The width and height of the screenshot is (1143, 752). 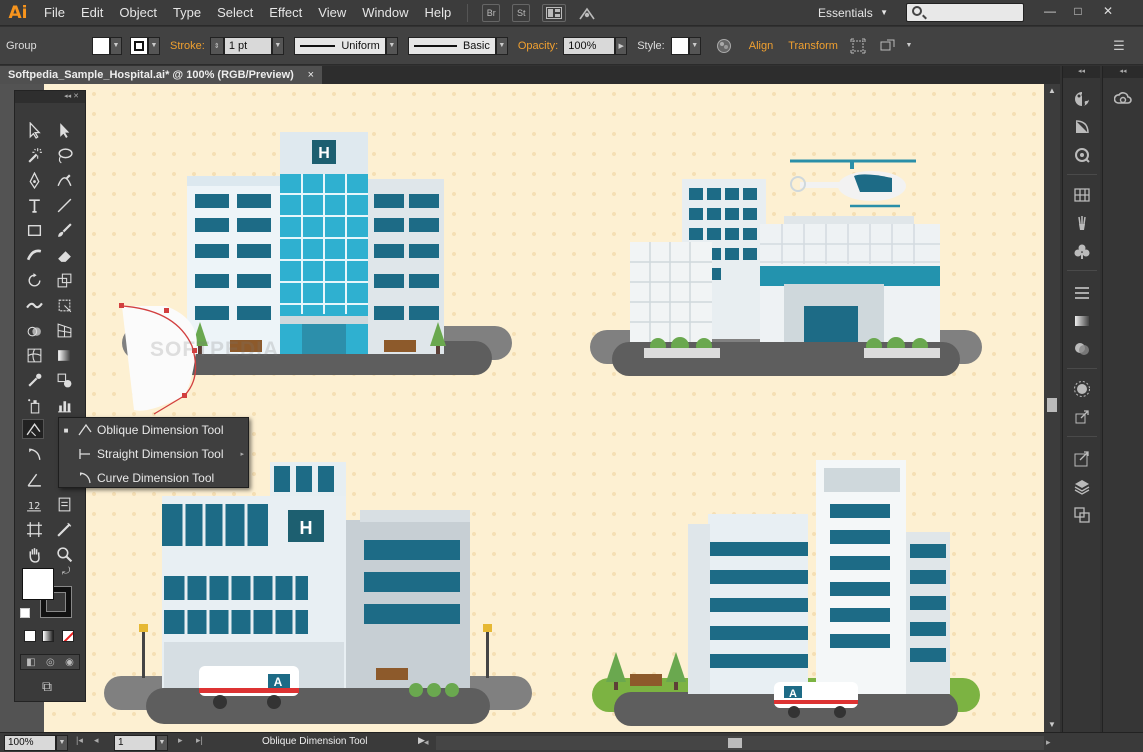 I want to click on transform-link: Transform, so click(x=813, y=46).